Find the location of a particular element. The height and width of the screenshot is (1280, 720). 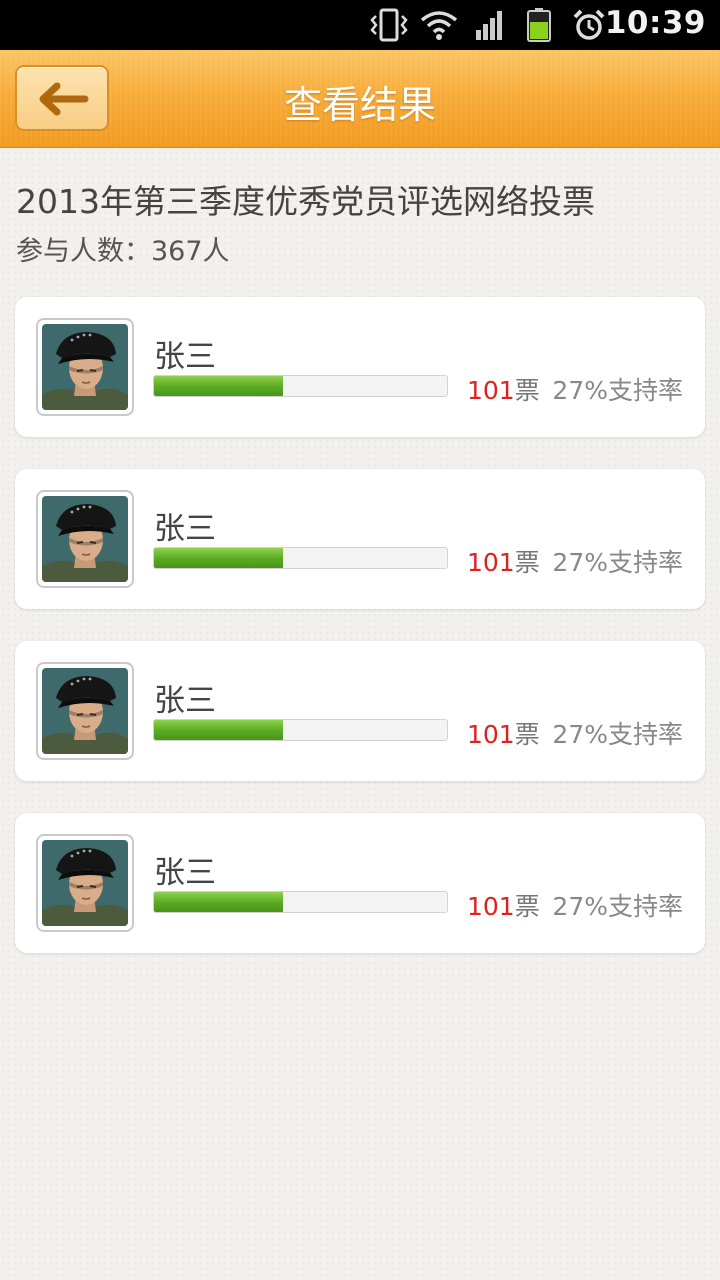

battery-icon is located at coordinates (539, 27).